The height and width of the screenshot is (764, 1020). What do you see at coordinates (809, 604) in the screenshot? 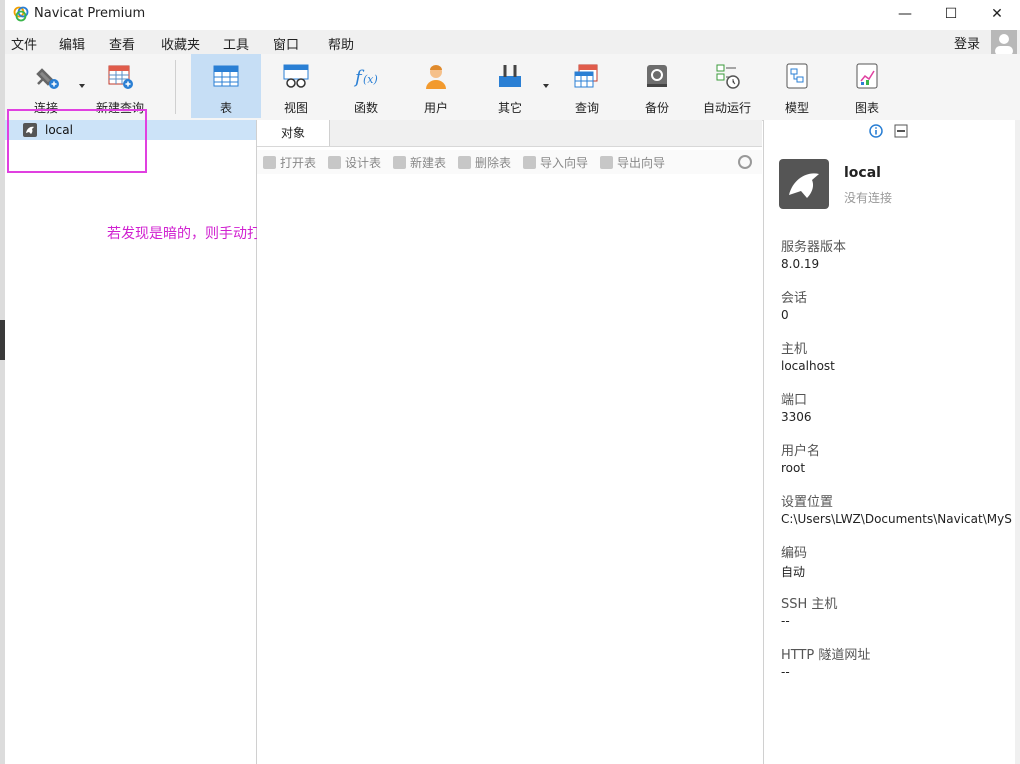
I see `field-label-ssh-host: SSH 主机` at bounding box center [809, 604].